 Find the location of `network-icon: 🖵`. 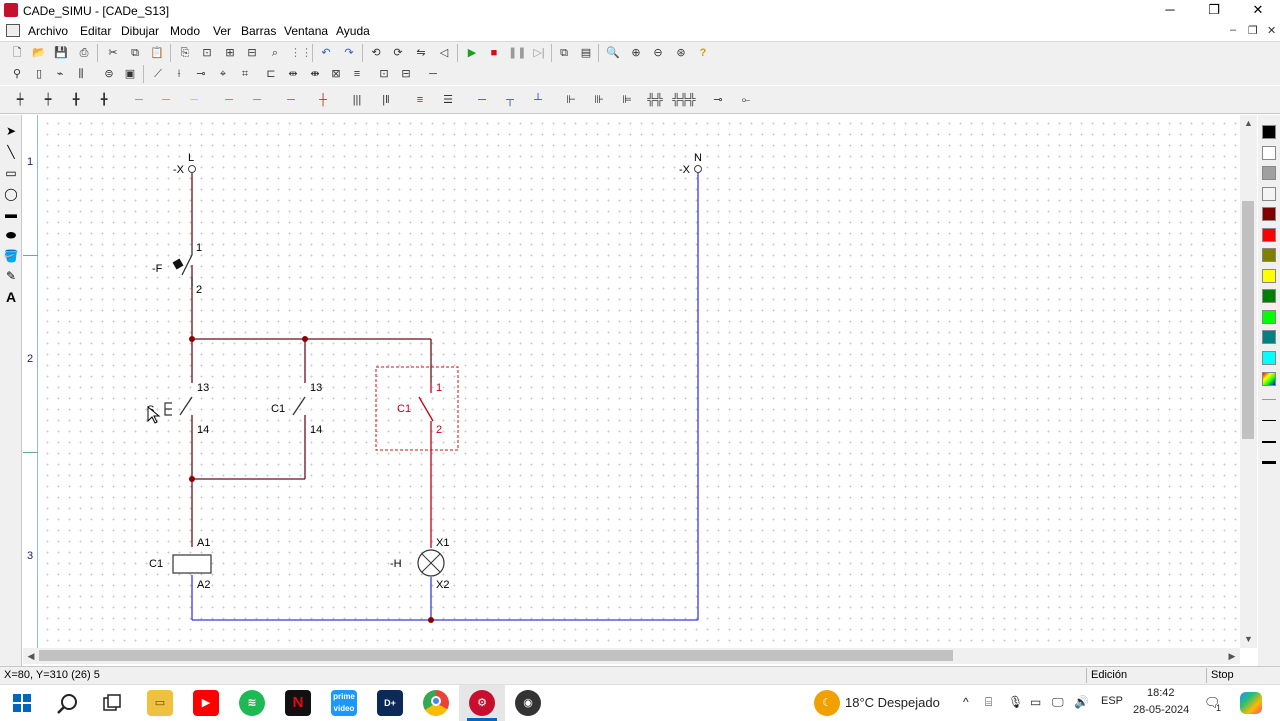

network-icon: 🖵 is located at coordinates (1058, 702).